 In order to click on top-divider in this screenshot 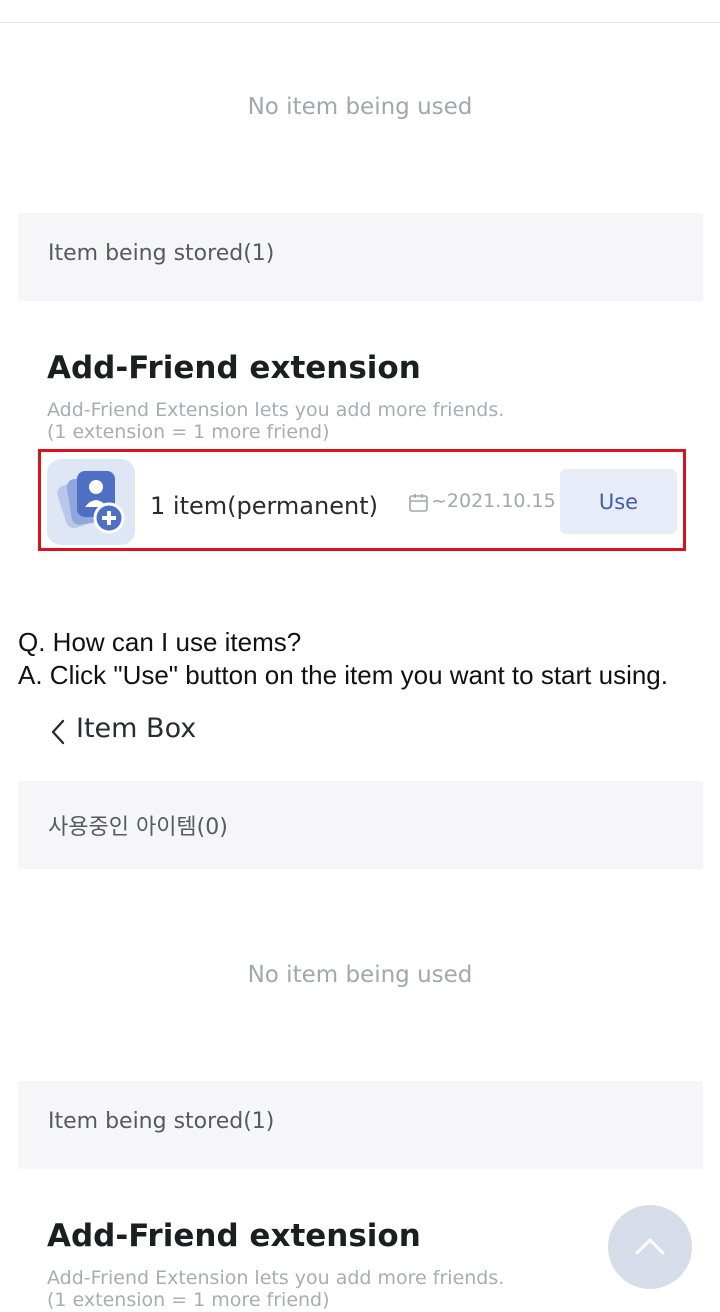, I will do `click(360, 22)`.